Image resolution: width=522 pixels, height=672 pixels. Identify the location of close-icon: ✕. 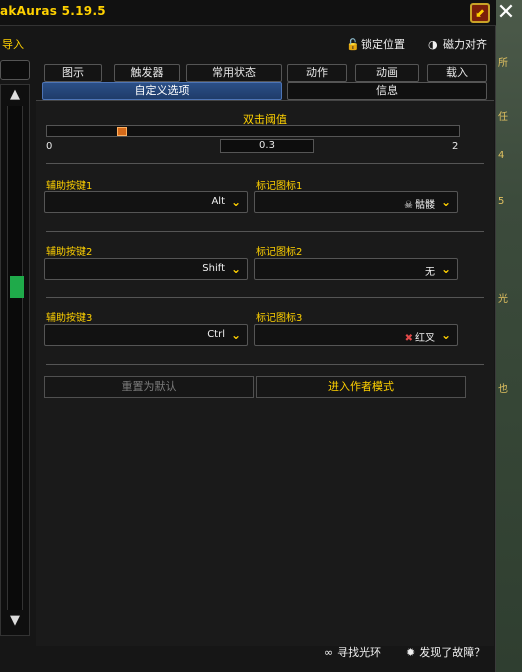
(506, 12).